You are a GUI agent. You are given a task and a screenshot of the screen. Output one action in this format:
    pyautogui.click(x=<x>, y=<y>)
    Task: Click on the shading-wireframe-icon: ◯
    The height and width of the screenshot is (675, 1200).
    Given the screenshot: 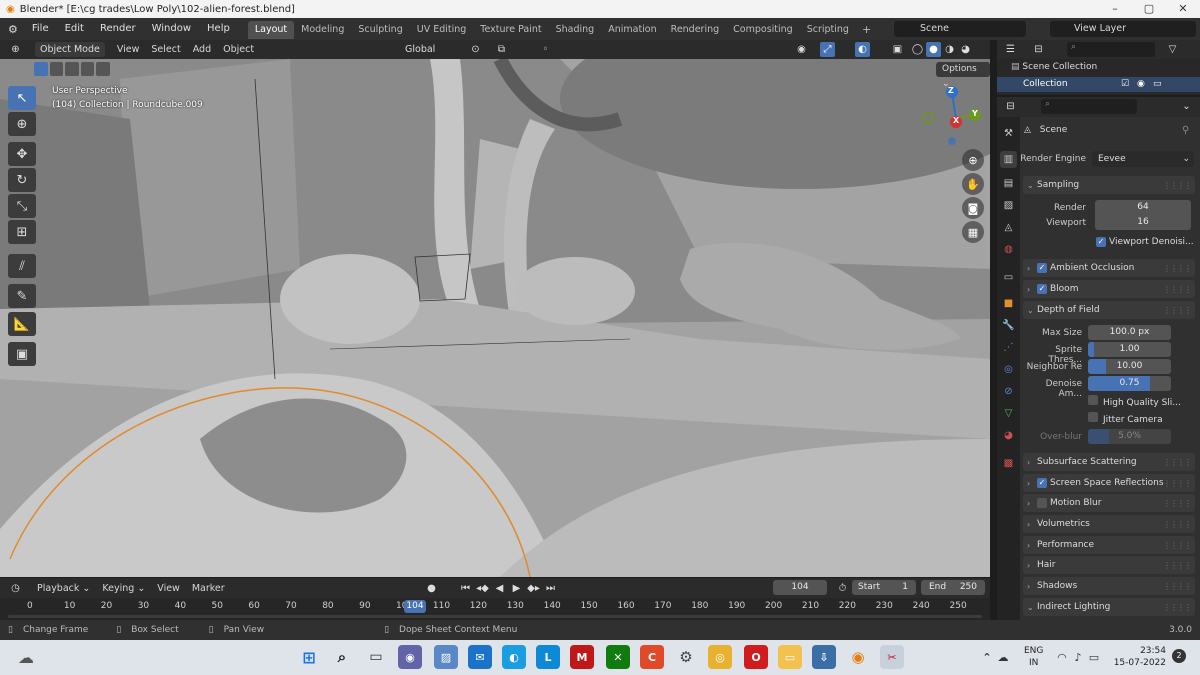 What is the action you would take?
    pyautogui.click(x=917, y=49)
    